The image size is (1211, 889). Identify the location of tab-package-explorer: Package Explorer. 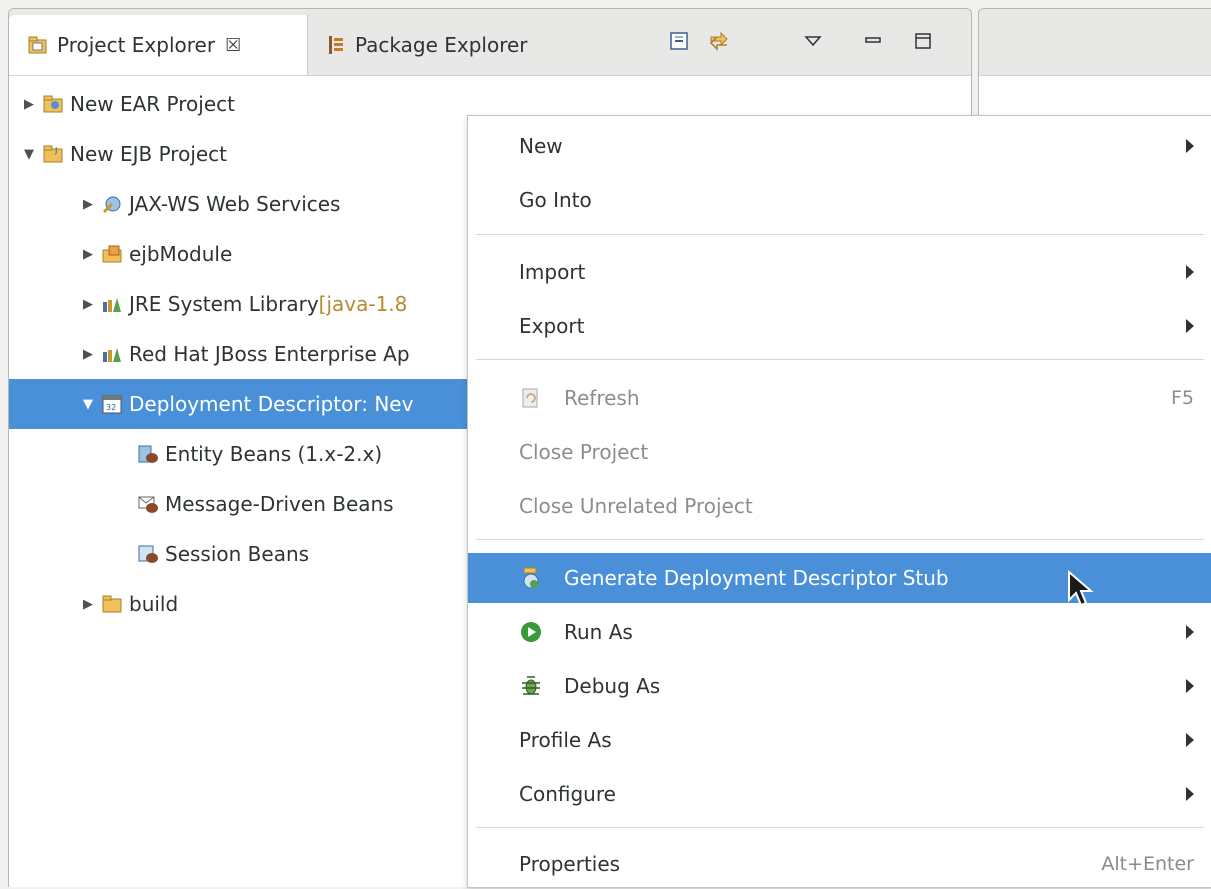
(439, 45).